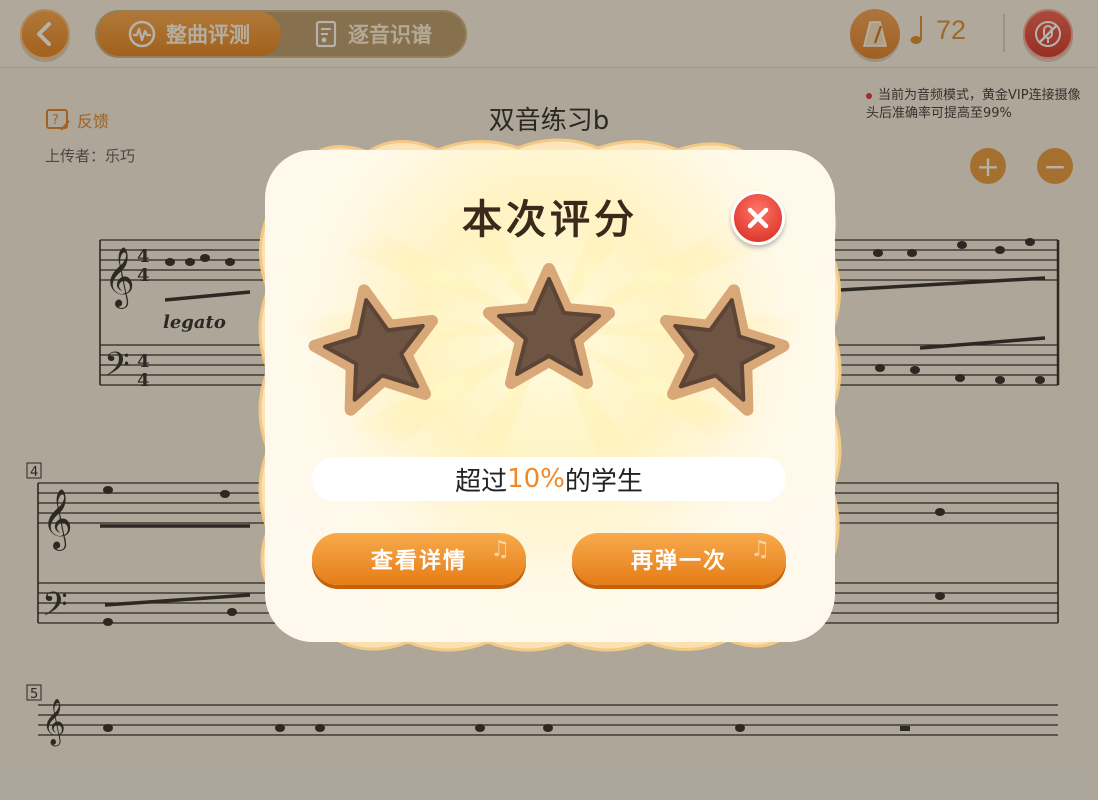 This screenshot has height=800, width=1098. I want to click on percentile-suffix: 的学生, so click(603, 481).